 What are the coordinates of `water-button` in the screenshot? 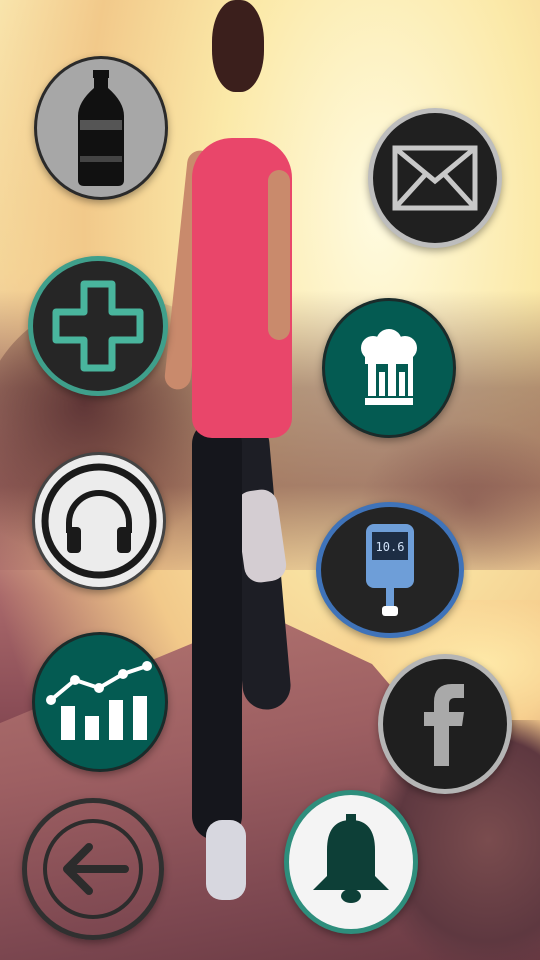 It's located at (101, 128).